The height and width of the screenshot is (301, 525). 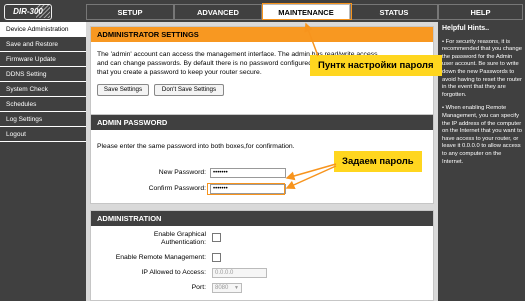 I want to click on ip-allowed-label: IP Allowed to Access:, so click(x=173, y=272).